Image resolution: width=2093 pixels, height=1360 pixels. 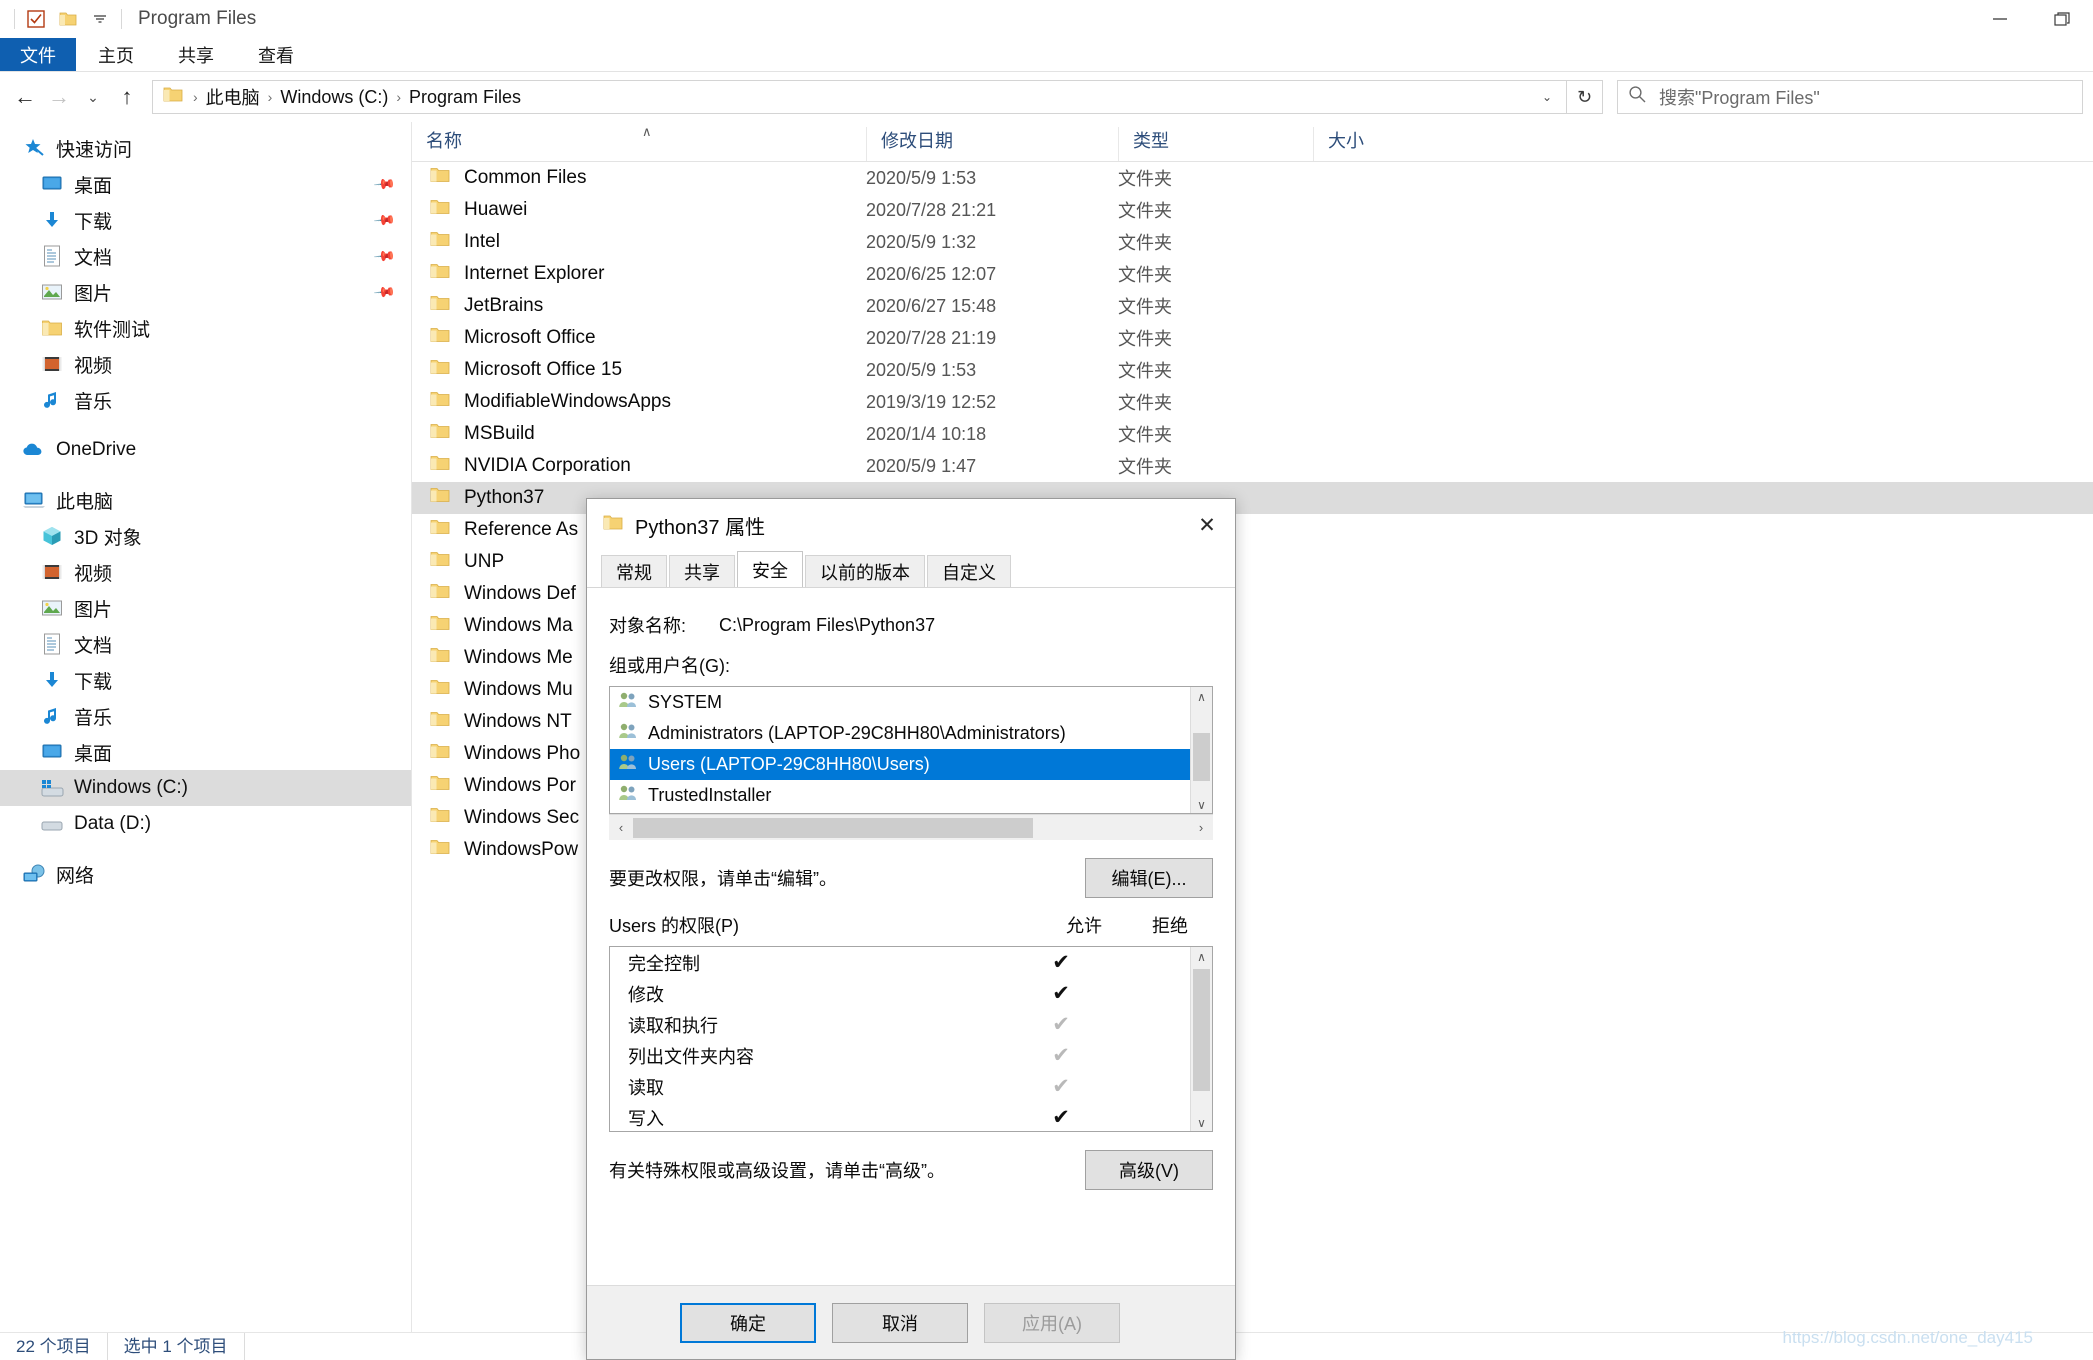 What do you see at coordinates (634, 571) in the screenshot?
I see `tab-general: 常规` at bounding box center [634, 571].